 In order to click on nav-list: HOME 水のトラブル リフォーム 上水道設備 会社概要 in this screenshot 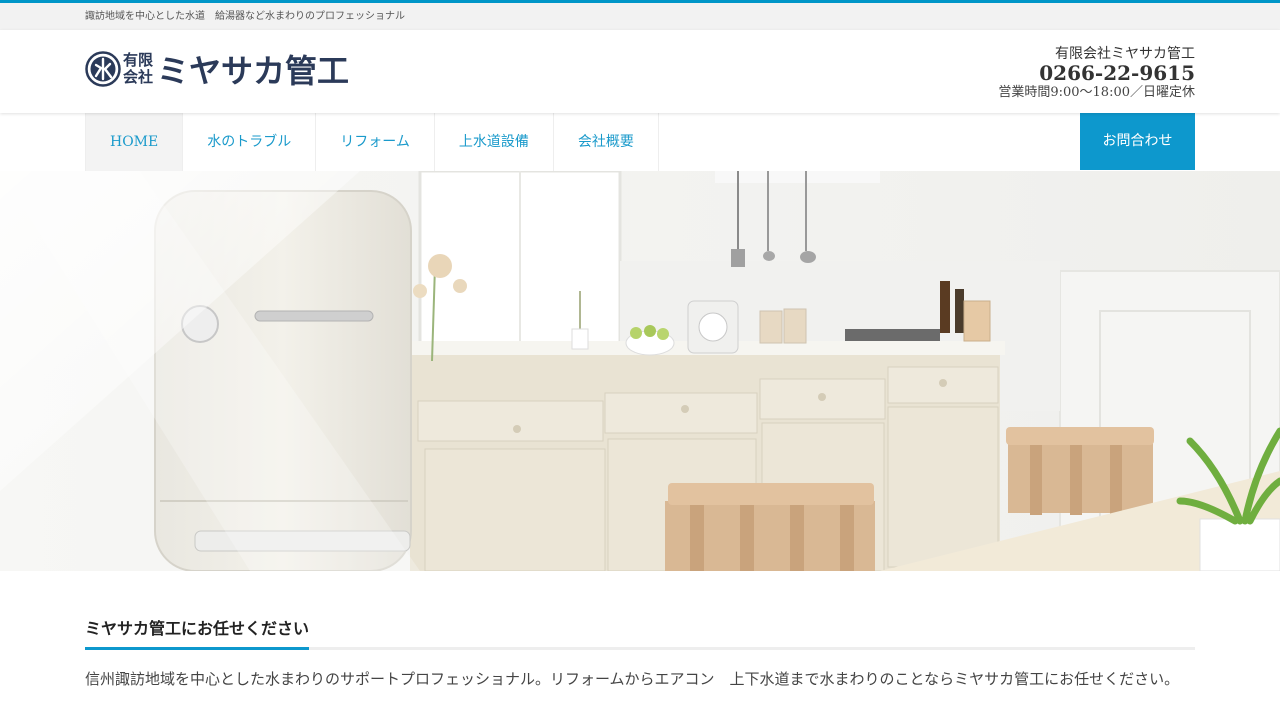, I will do `click(640, 142)`.